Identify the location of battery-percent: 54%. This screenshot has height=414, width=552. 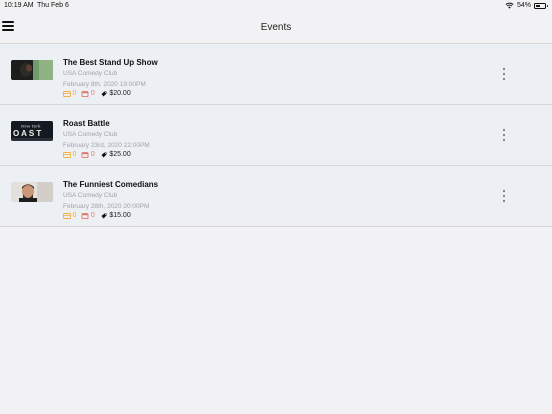
(523, 5).